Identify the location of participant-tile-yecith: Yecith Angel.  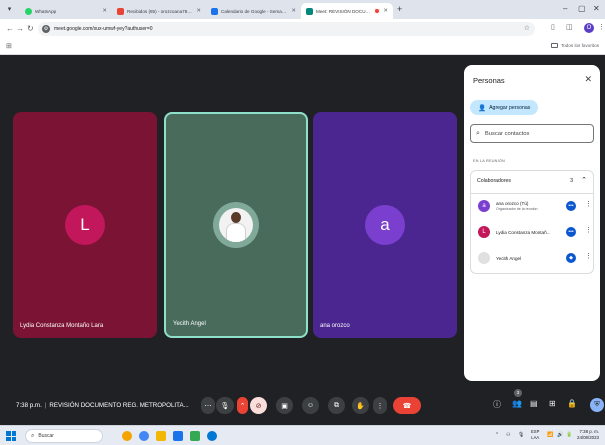
(236, 225).